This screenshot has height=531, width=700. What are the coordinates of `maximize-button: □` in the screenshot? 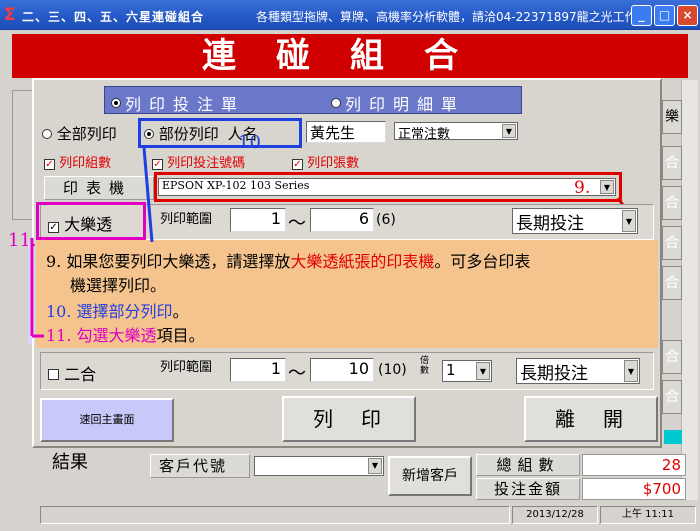 It's located at (664, 15).